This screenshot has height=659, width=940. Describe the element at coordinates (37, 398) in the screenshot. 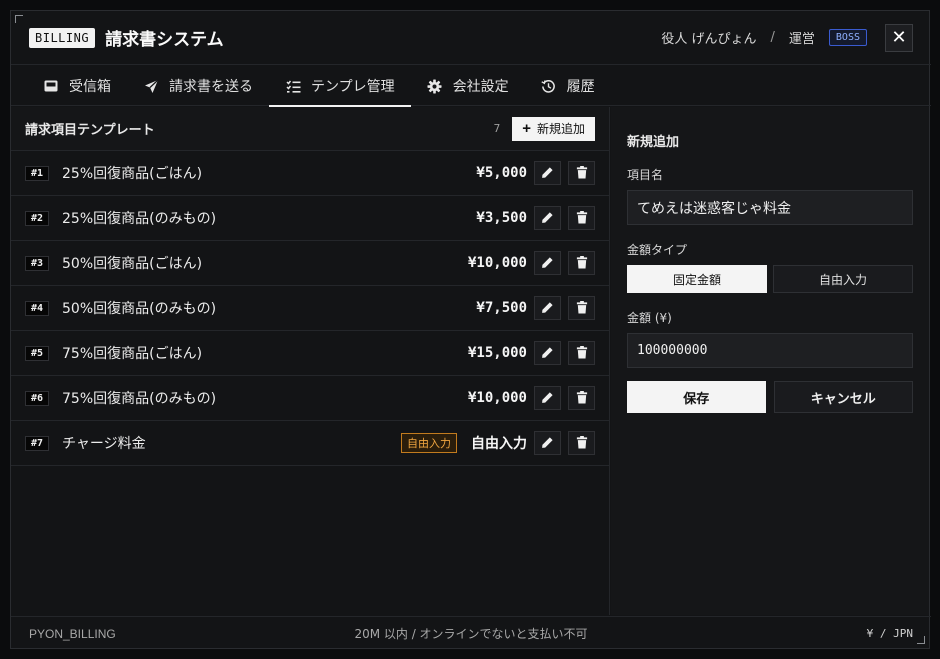

I see `row-number: #6` at that location.